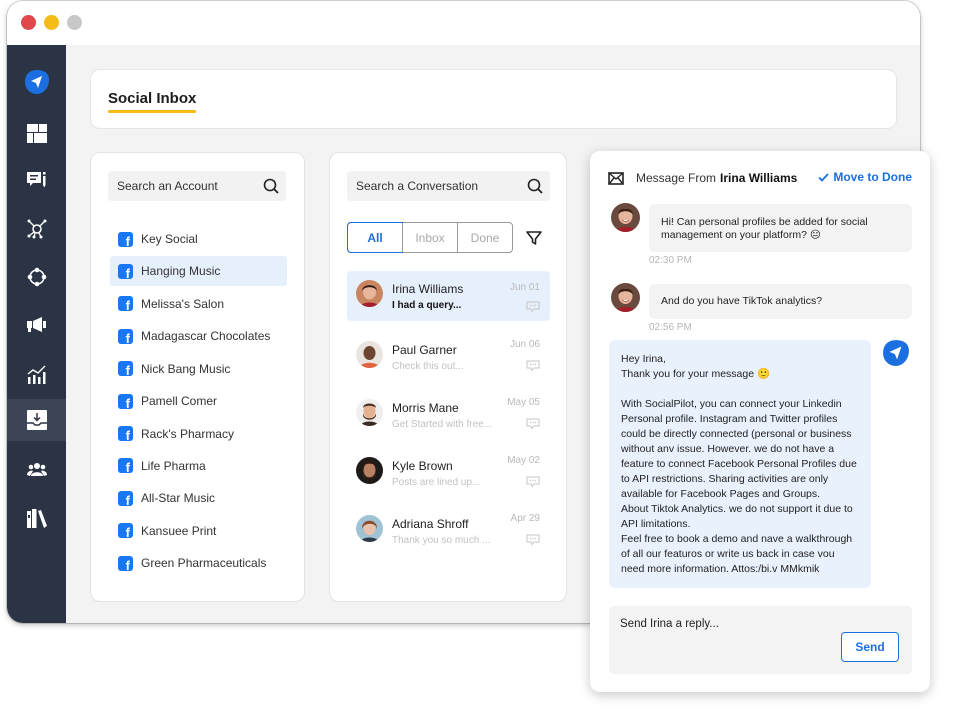 The image size is (953, 714). What do you see at coordinates (417, 186) in the screenshot?
I see `conversation-search-placeholder: Search a Conversation` at bounding box center [417, 186].